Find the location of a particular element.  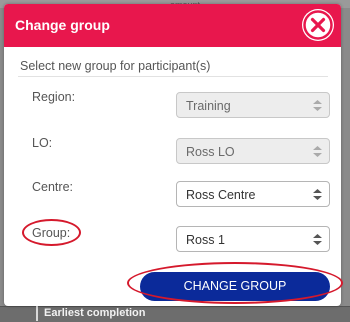

dialog-instruction: Select new group for participant(s) is located at coordinates (115, 66).